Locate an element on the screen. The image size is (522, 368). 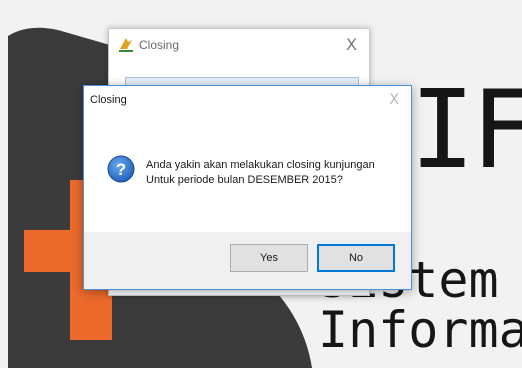
dialog-title: Closing is located at coordinates (108, 100).